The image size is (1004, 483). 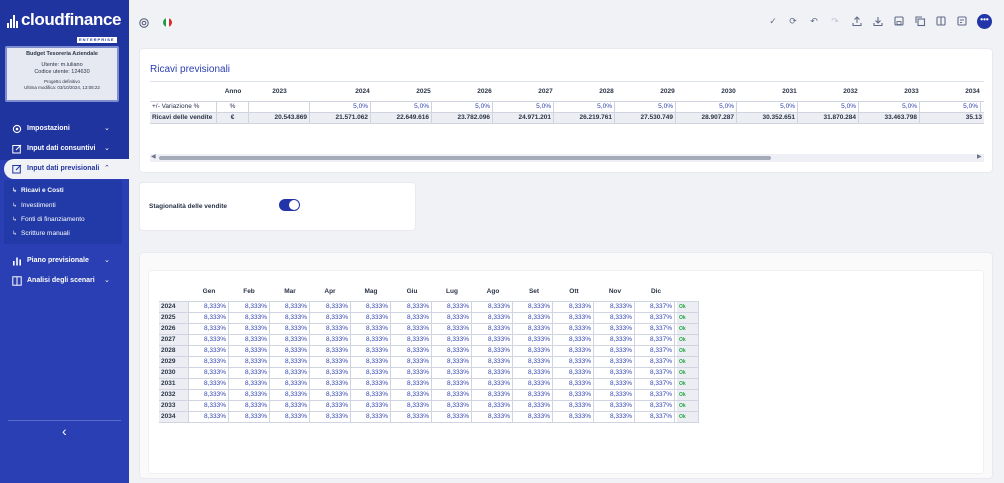 What do you see at coordinates (835, 21) in the screenshot?
I see `redo-icon: ↷` at bounding box center [835, 21].